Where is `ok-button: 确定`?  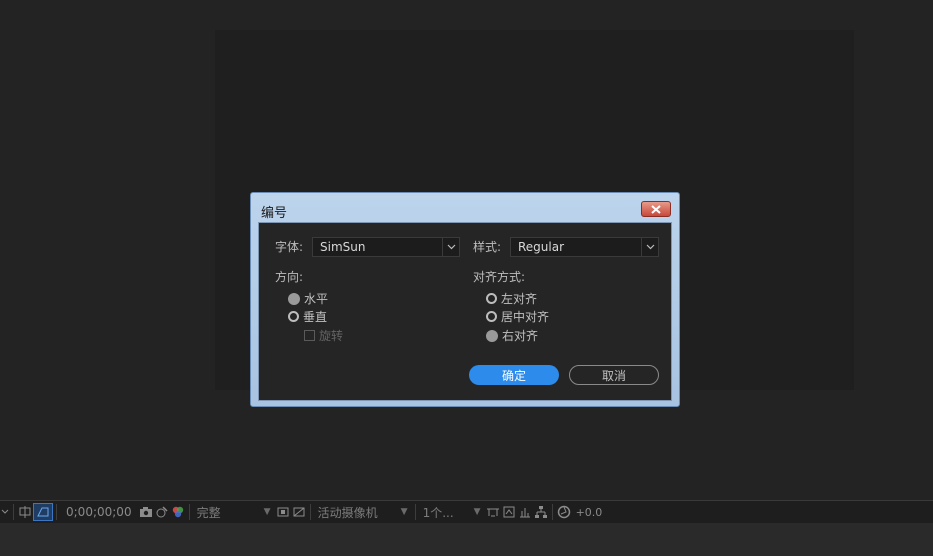
ok-button: 确定 is located at coordinates (514, 375).